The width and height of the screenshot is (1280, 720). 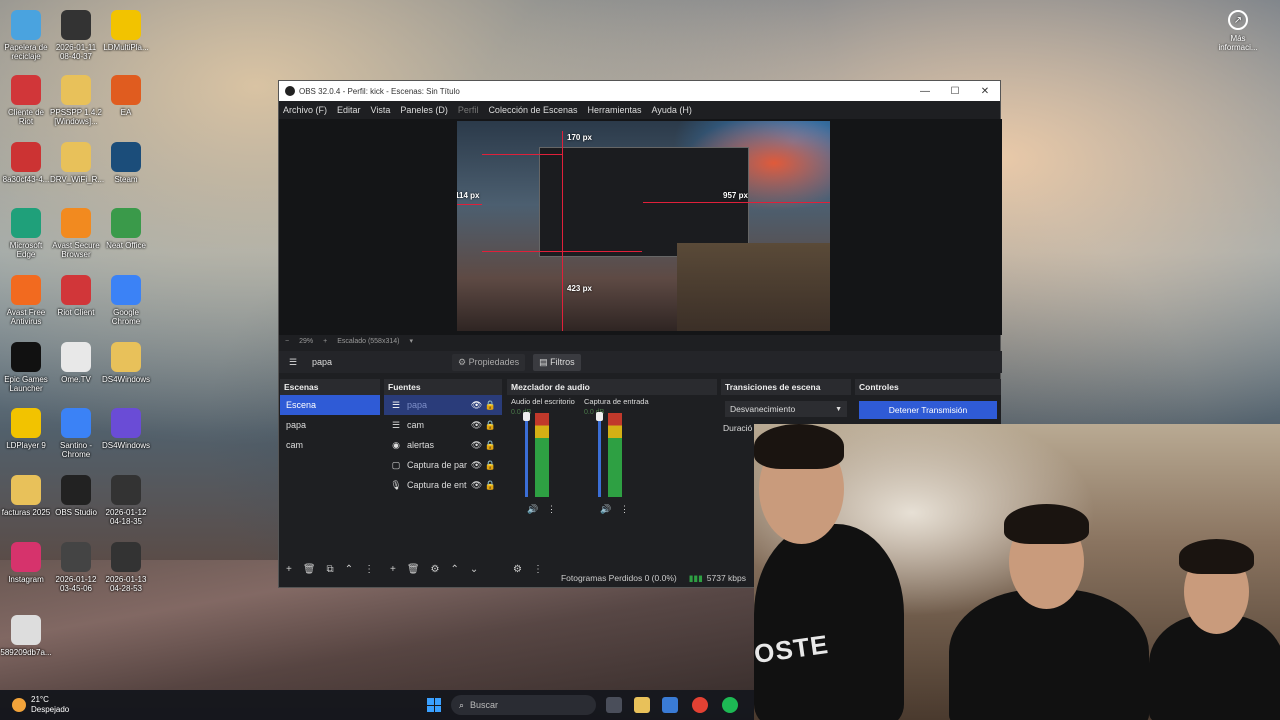 I want to click on desktop-icon: OBS Studio, so click(x=76, y=496).